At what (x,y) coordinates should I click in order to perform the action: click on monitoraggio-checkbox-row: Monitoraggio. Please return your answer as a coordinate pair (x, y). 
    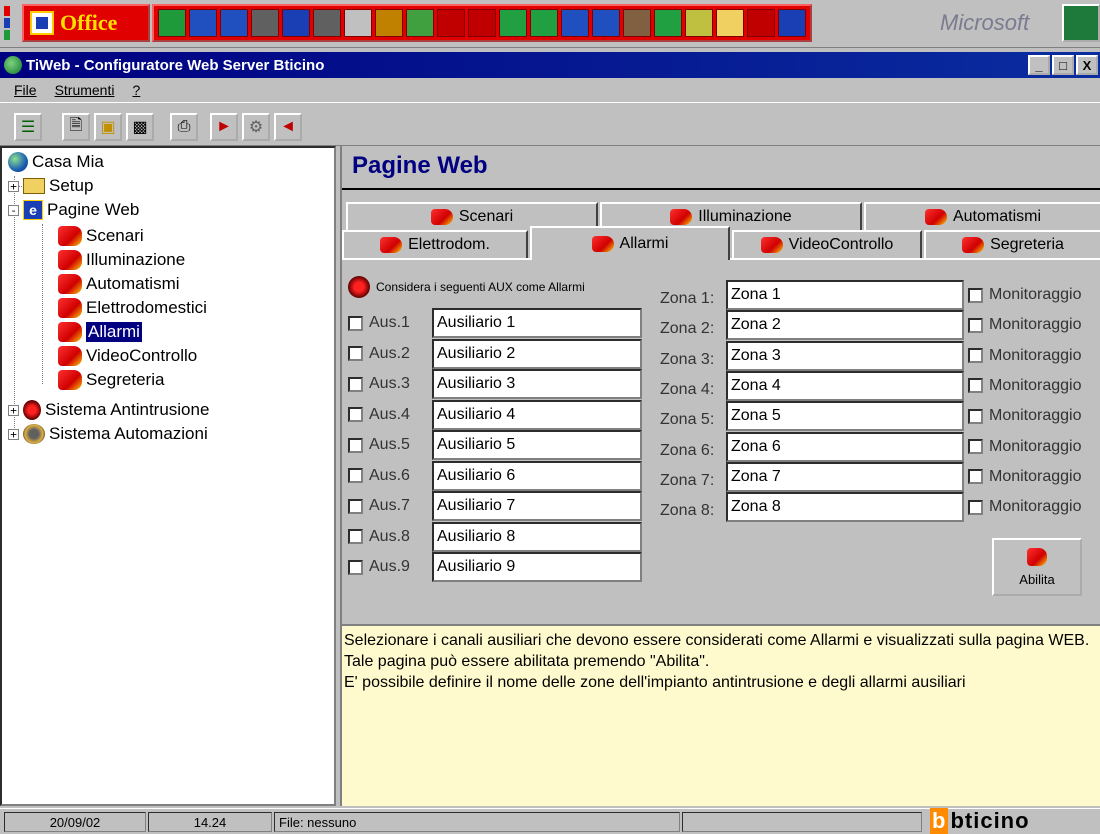
    Looking at the image, I should click on (1025, 295).